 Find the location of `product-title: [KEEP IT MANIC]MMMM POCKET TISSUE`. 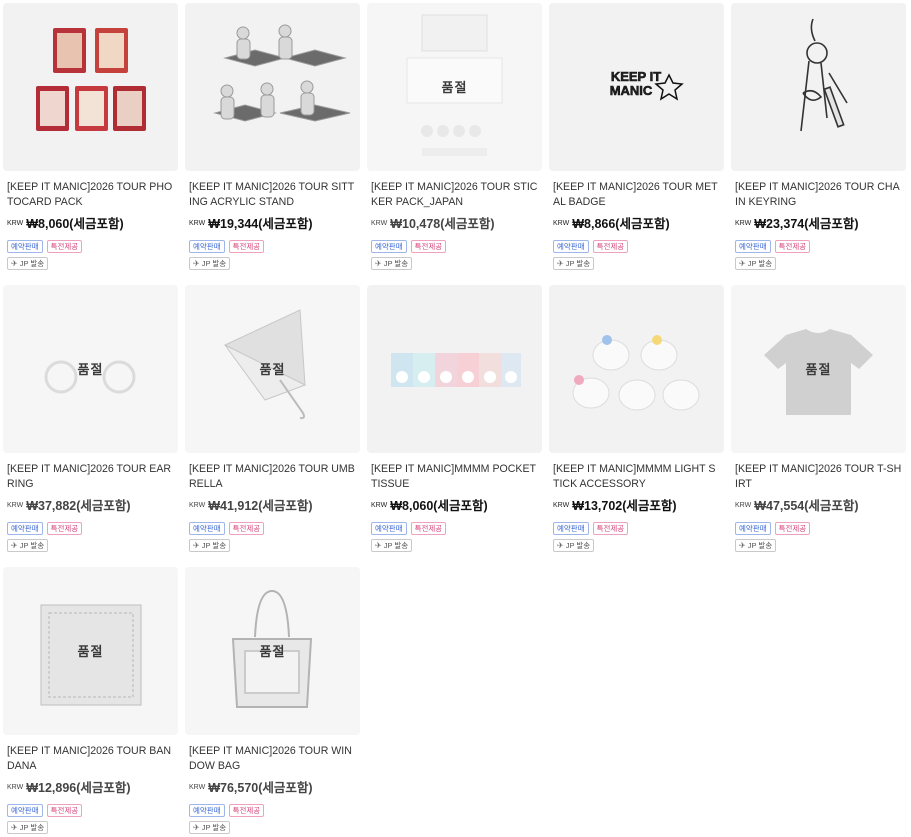

product-title: [KEEP IT MANIC]MMMM POCKET TISSUE is located at coordinates (454, 477).